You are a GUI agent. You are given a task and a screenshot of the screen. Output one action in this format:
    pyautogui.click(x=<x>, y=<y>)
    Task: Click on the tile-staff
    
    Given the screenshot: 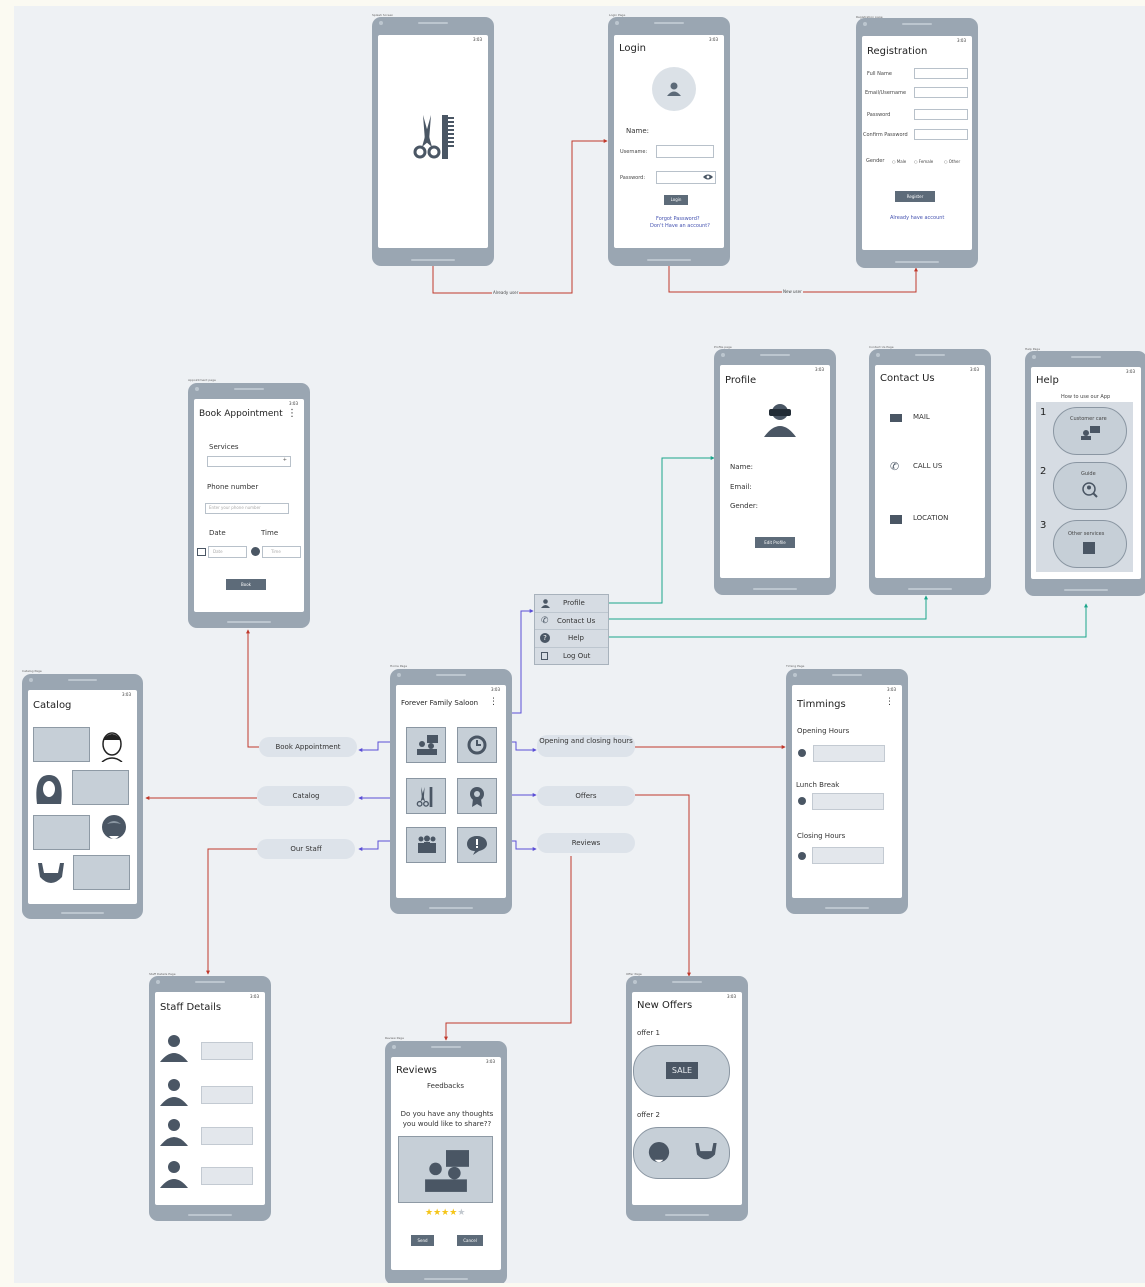 What is the action you would take?
    pyautogui.click(x=426, y=845)
    